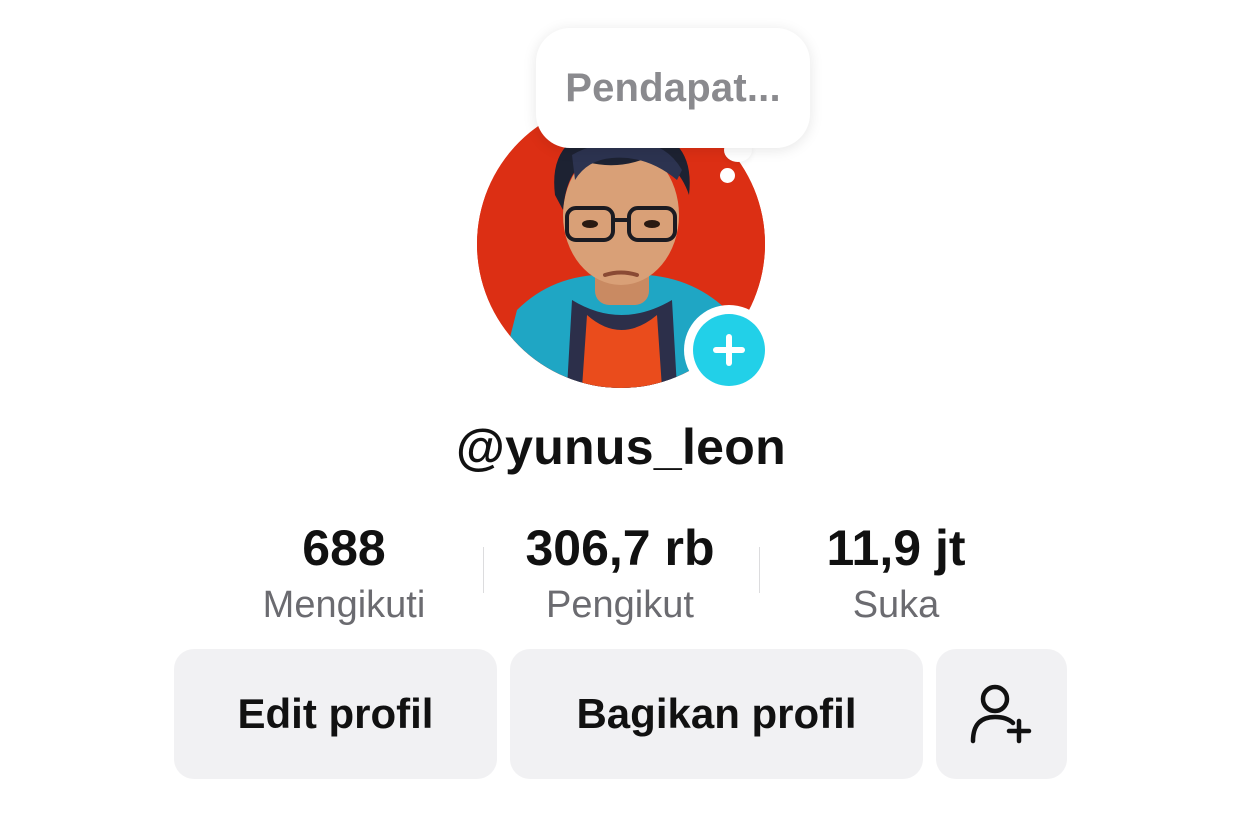 The image size is (1242, 817). I want to click on stat-following-value: 688, so click(344, 548).